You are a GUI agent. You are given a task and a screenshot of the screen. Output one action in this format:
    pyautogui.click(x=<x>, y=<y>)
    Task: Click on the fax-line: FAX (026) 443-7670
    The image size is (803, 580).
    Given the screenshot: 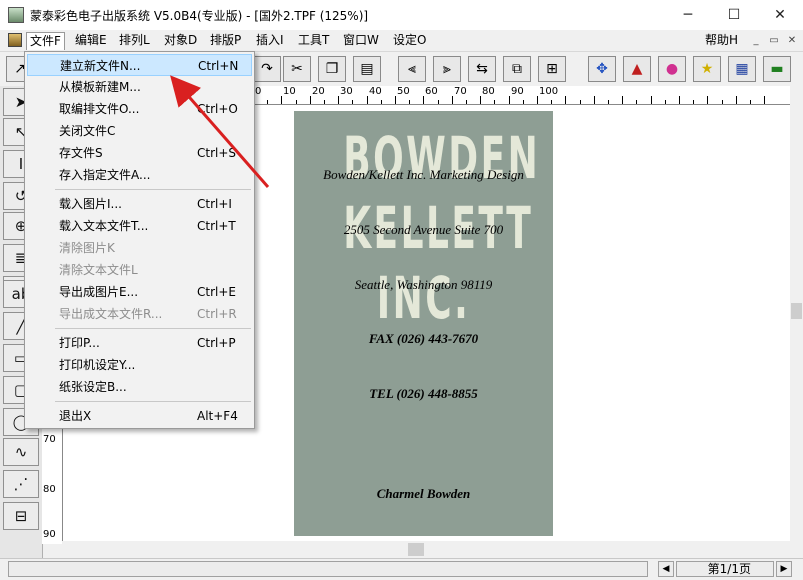 What is the action you would take?
    pyautogui.click(x=423, y=339)
    